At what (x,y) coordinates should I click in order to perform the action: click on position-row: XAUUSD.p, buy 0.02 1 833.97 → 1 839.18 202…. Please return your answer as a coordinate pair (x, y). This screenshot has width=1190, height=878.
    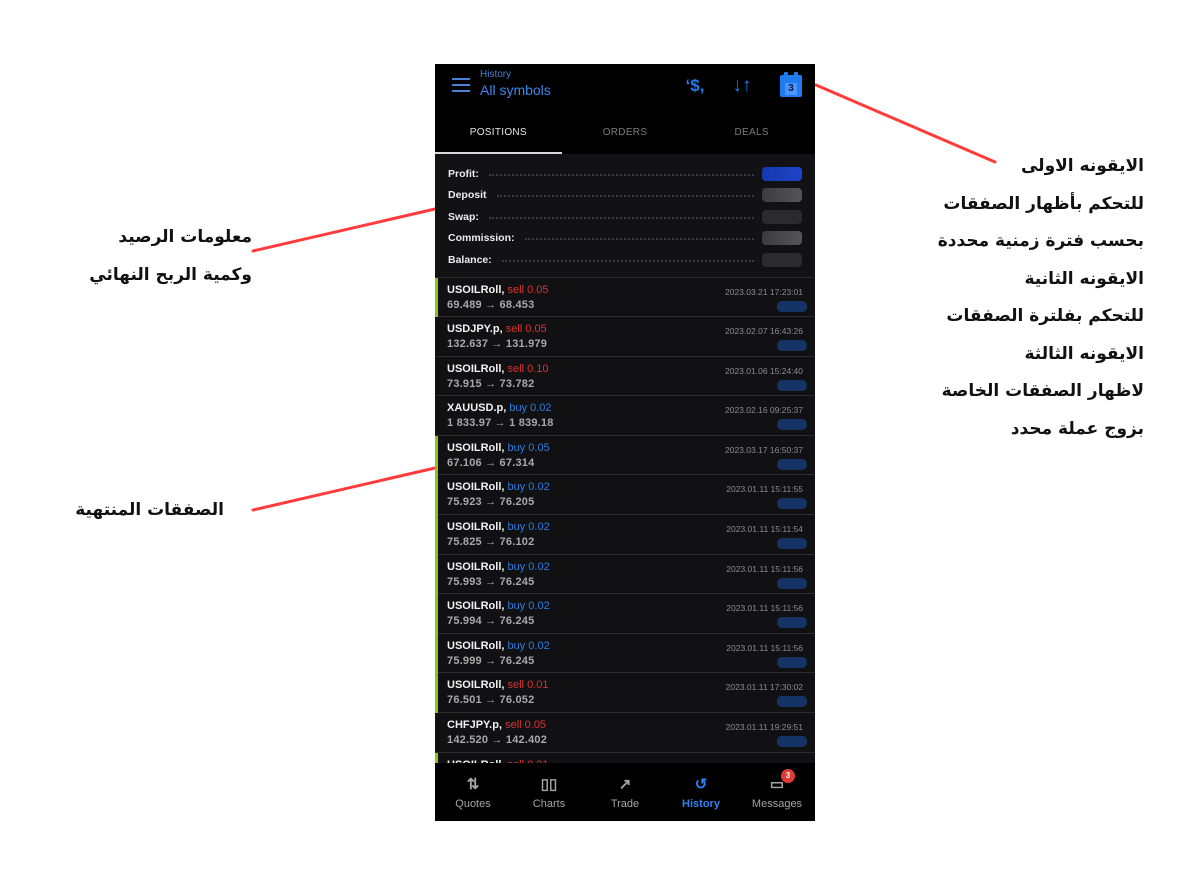
    Looking at the image, I should click on (625, 416).